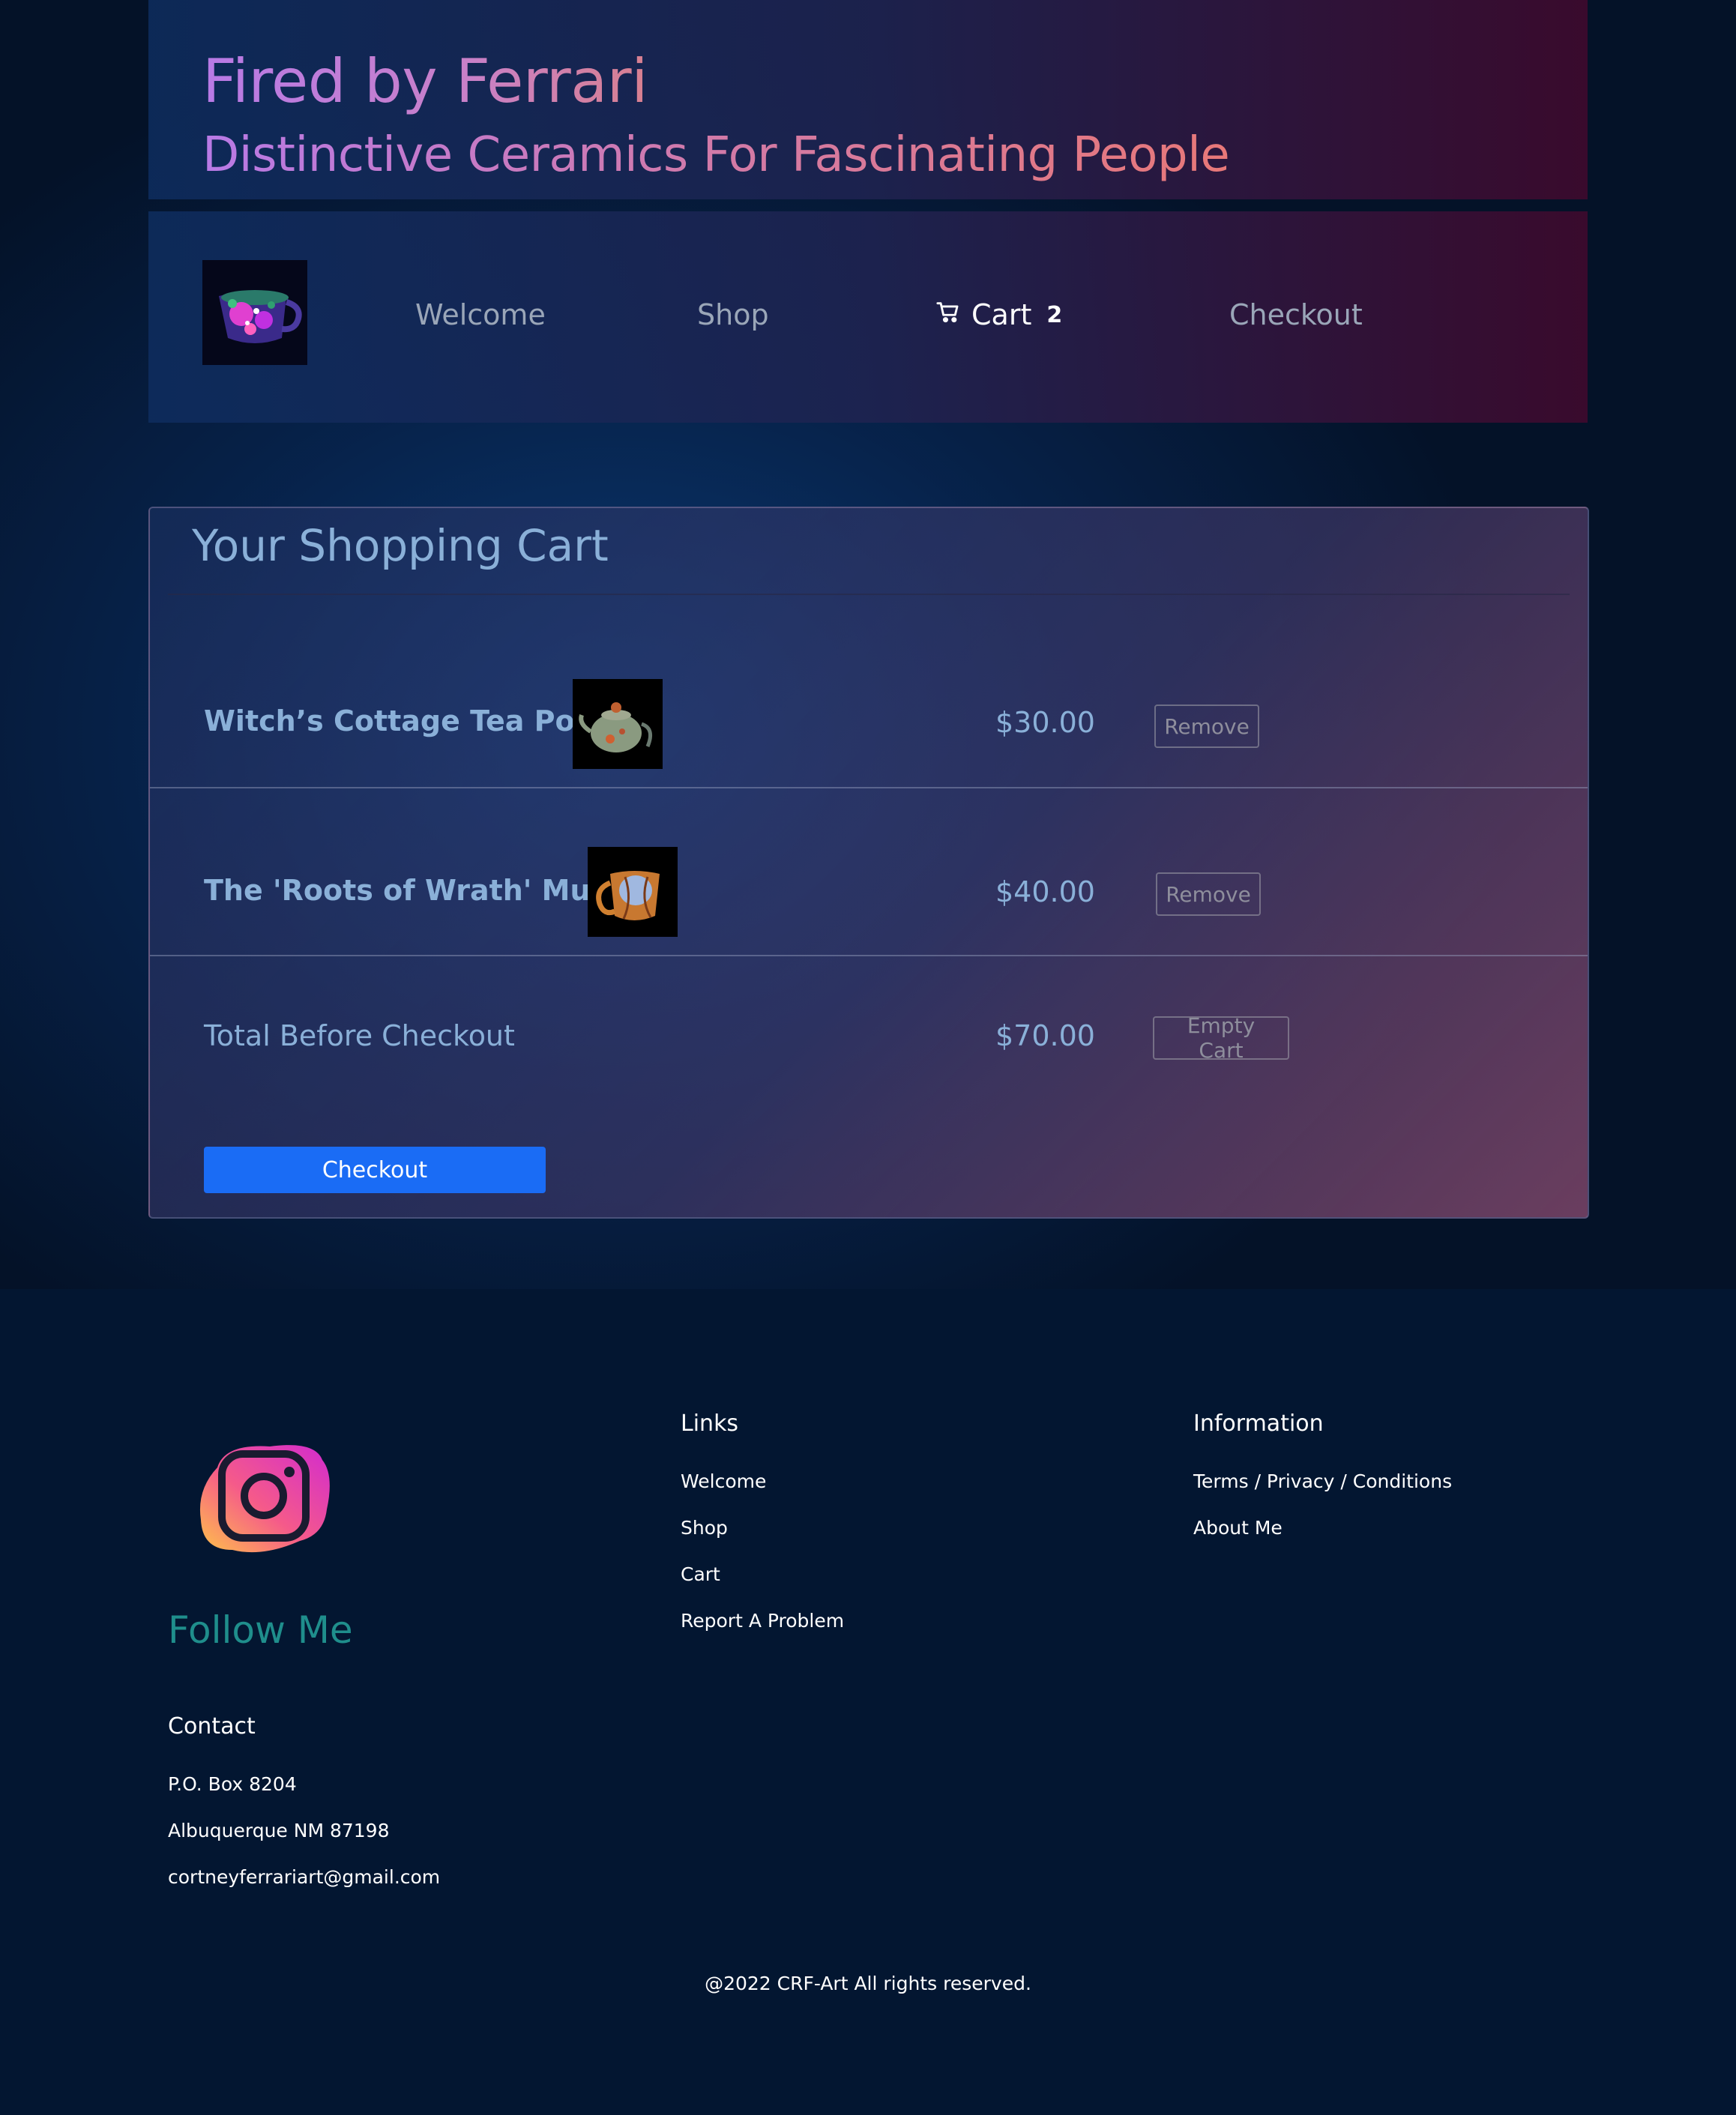 This screenshot has height=2115, width=1736. Describe the element at coordinates (375, 1170) in the screenshot. I see `checkout-button: Checkout` at that location.